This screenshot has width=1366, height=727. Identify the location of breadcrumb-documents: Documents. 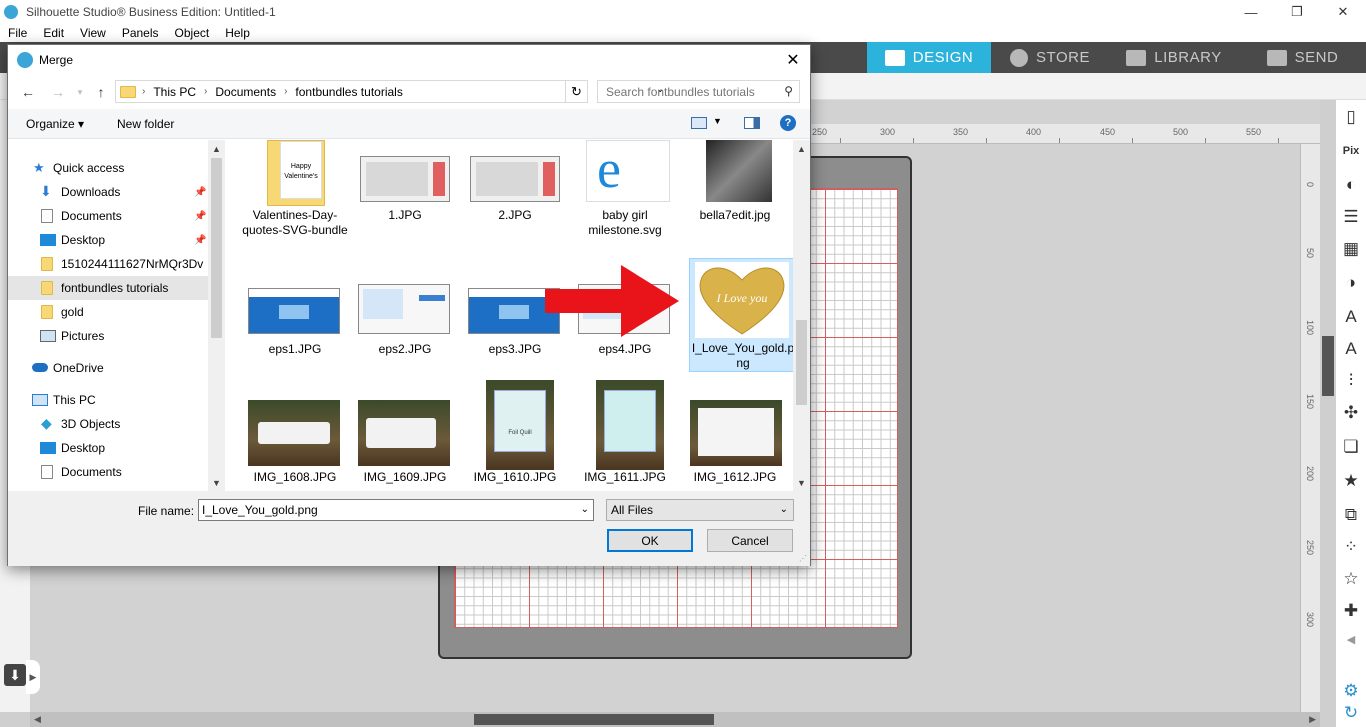
(245, 92).